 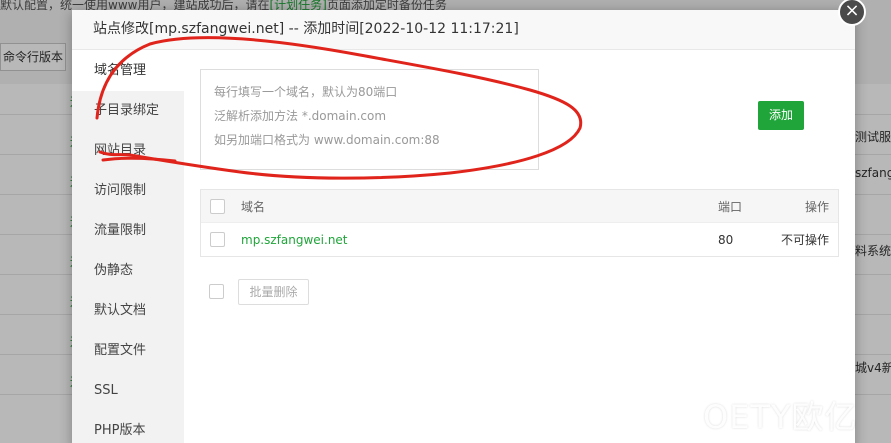 I want to click on watermark-text: OETY欧亿, so click(x=780, y=417).